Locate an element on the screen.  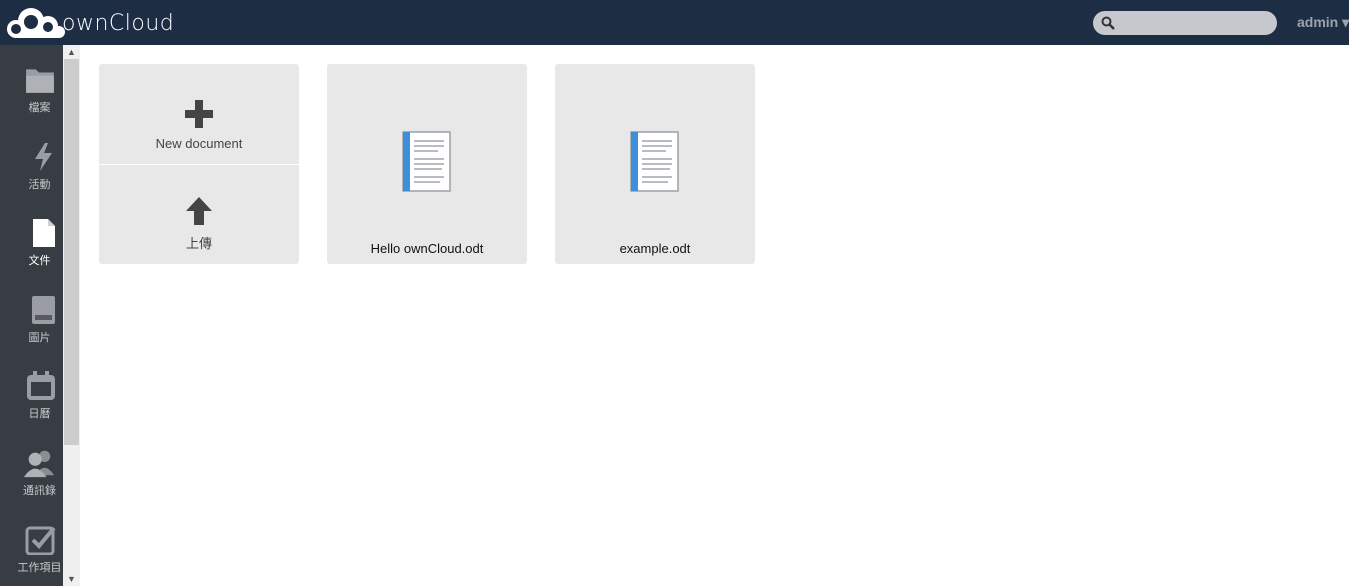
nav-label-activity: 活動 is located at coordinates (39, 184).